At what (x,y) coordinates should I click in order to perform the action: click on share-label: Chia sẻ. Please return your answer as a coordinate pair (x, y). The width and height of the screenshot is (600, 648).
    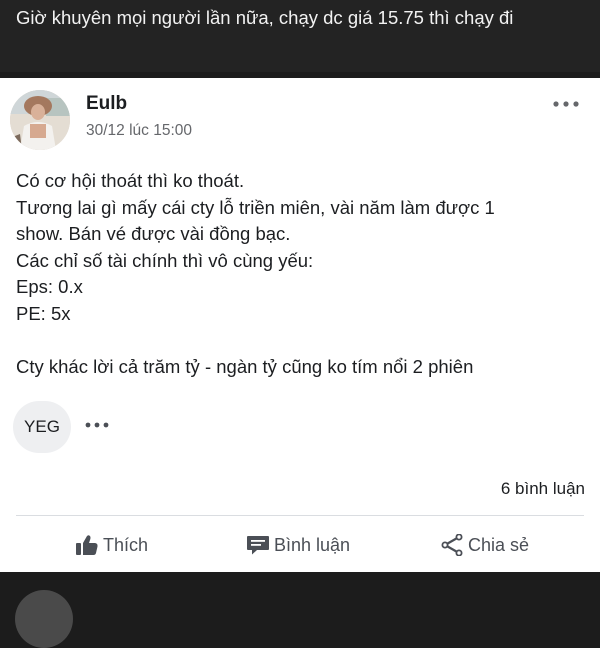
    Looking at the image, I should click on (499, 544).